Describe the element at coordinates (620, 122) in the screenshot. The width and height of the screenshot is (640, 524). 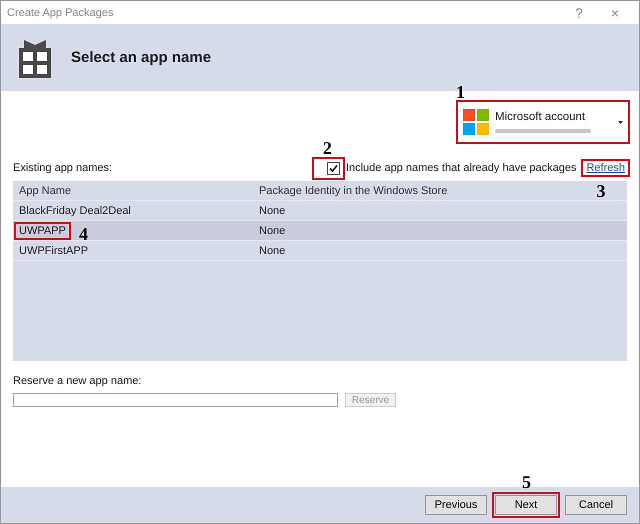
I see `dropdown-caret-icon` at that location.